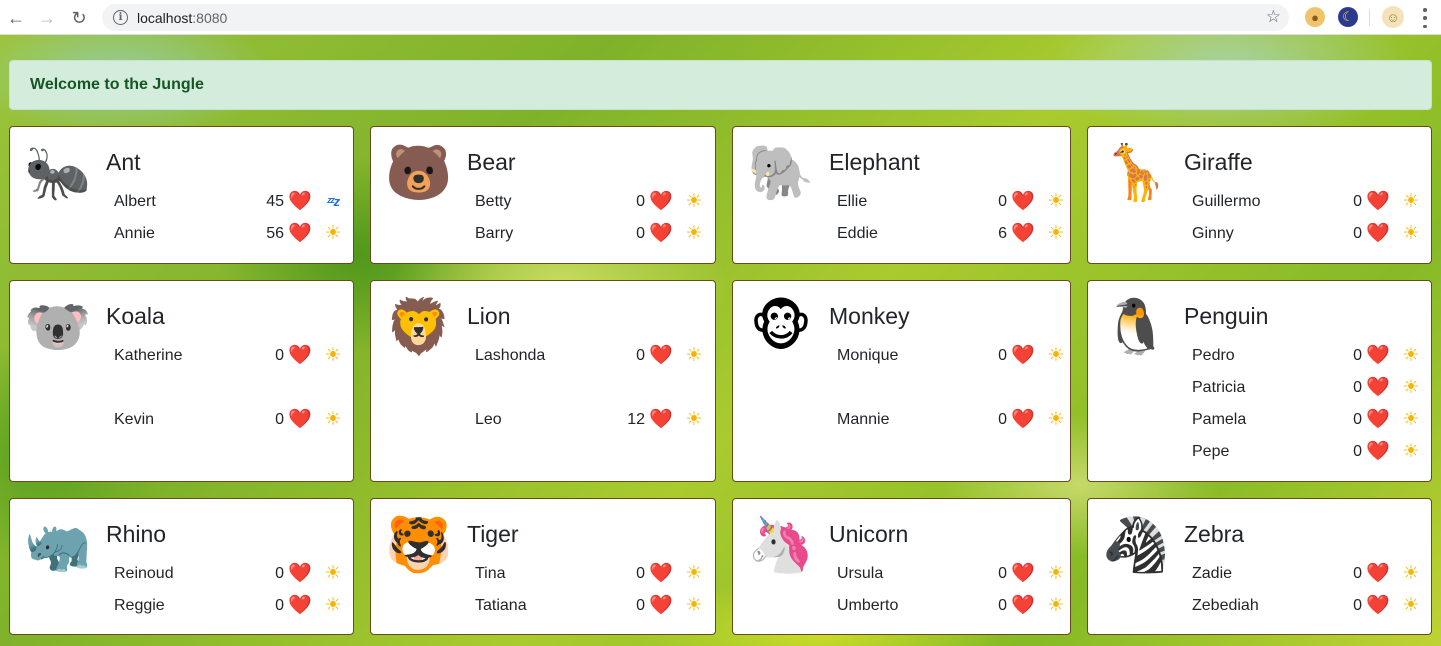 Image resolution: width=1441 pixels, height=646 pixels. I want to click on animal-row: Lashonda 0 ❤️ ☀, so click(591, 356).